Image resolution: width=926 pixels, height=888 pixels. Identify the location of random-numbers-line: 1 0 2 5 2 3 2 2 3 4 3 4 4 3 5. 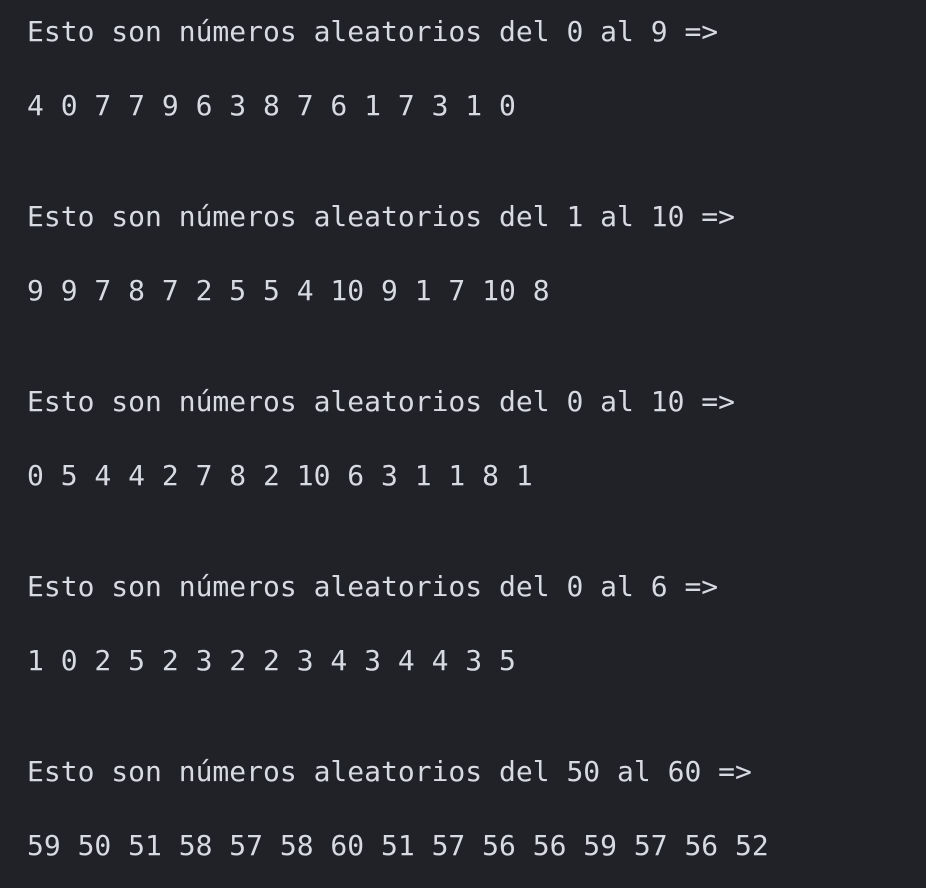
(271, 660).